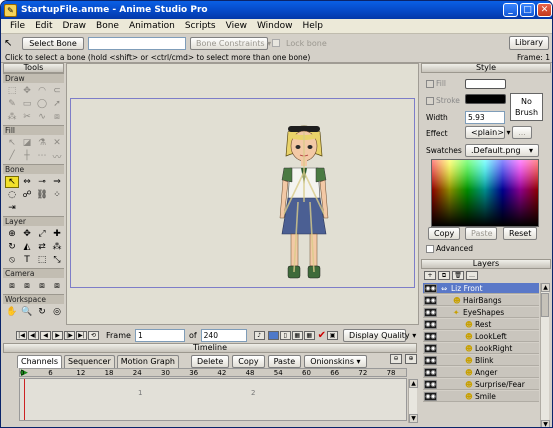  I want to click on timeline-track: 12, so click(213, 399).